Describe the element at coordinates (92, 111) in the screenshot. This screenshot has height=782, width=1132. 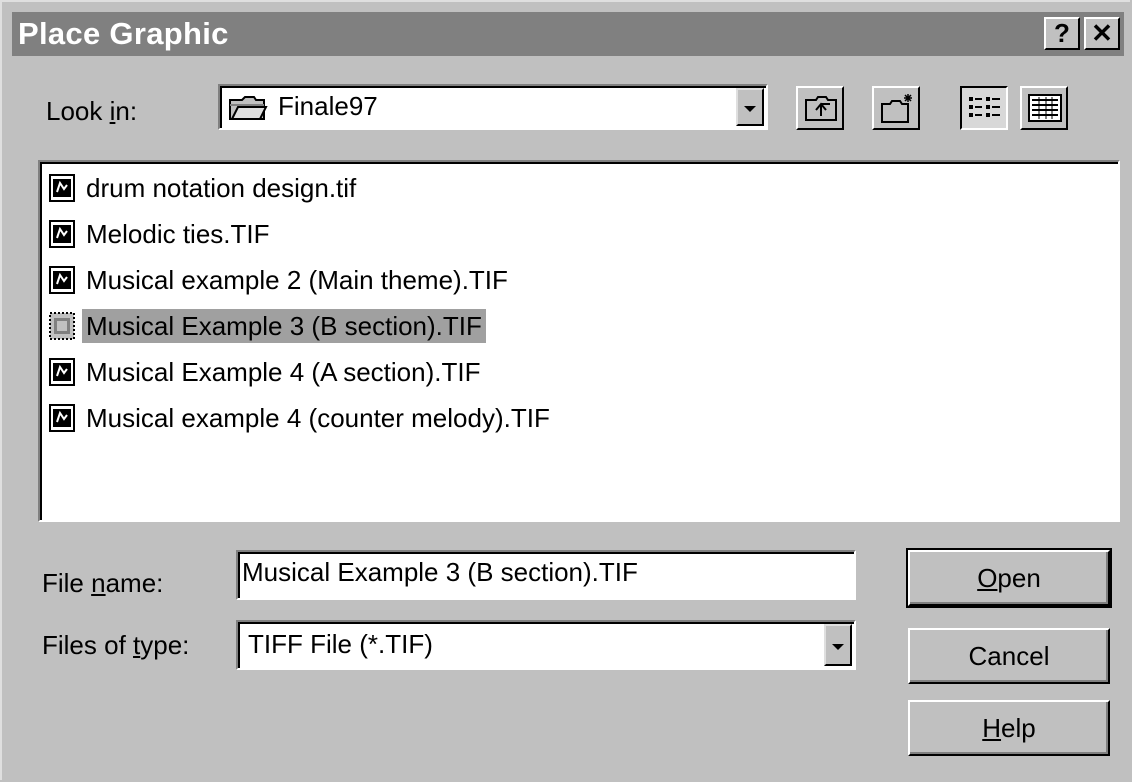
I see `look-in-label: Look in:` at that location.